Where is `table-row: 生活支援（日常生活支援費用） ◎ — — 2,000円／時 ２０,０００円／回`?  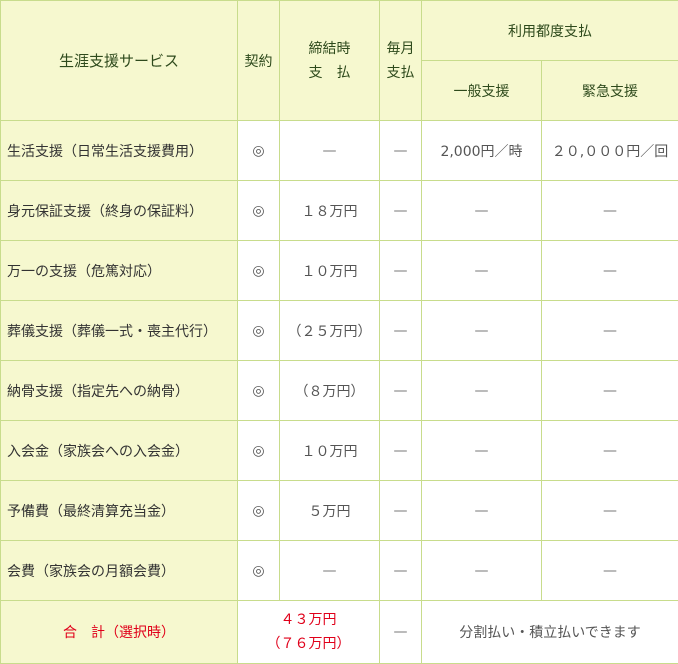 table-row: 生活支援（日常生活支援費用） ◎ — — 2,000円／時 ２０,０００円／回 is located at coordinates (339, 151).